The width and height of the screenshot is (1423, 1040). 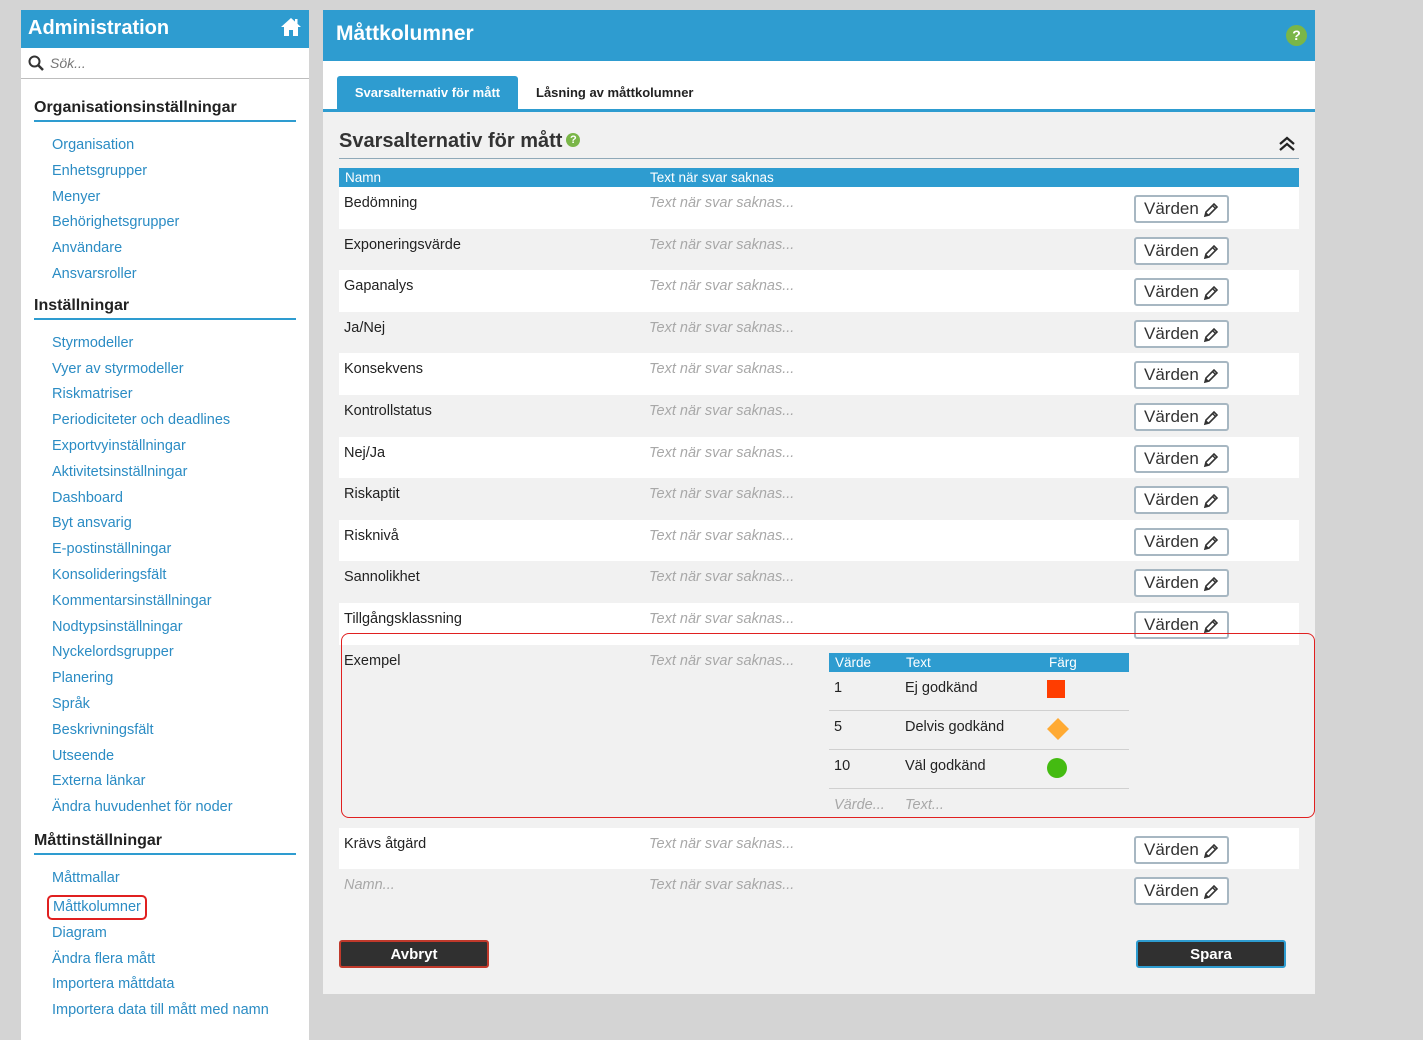 I want to click on sidebar-item-sprak: Språk, so click(x=180, y=708).